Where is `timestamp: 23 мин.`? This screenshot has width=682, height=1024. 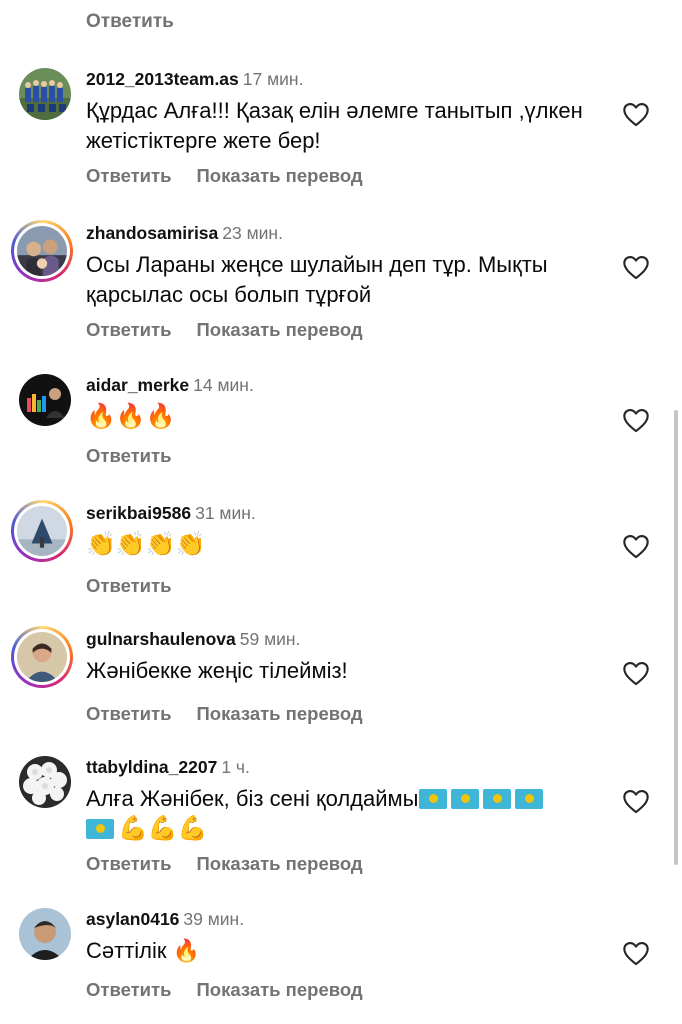
timestamp: 23 мин. is located at coordinates (252, 233).